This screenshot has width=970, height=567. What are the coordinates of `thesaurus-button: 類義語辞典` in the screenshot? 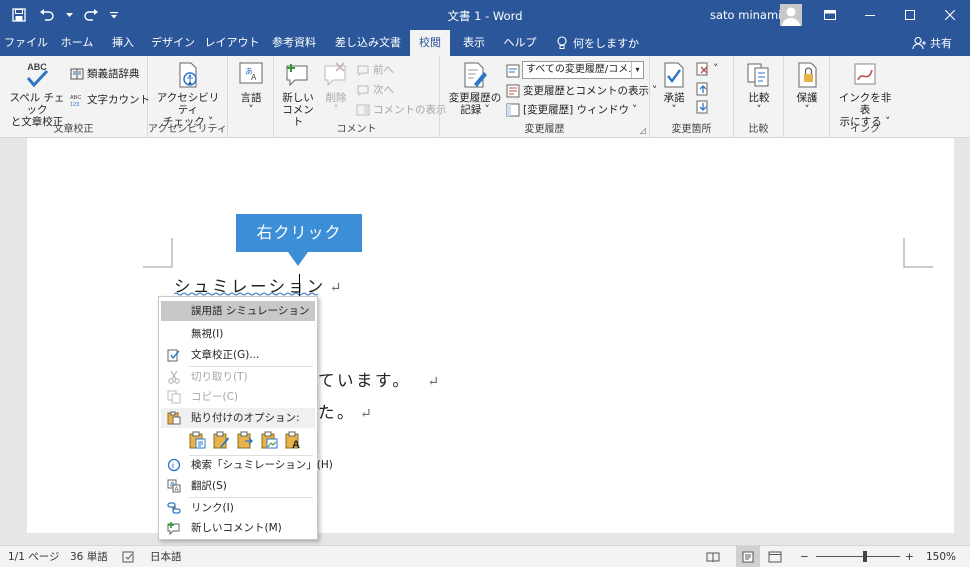 It's located at (105, 73).